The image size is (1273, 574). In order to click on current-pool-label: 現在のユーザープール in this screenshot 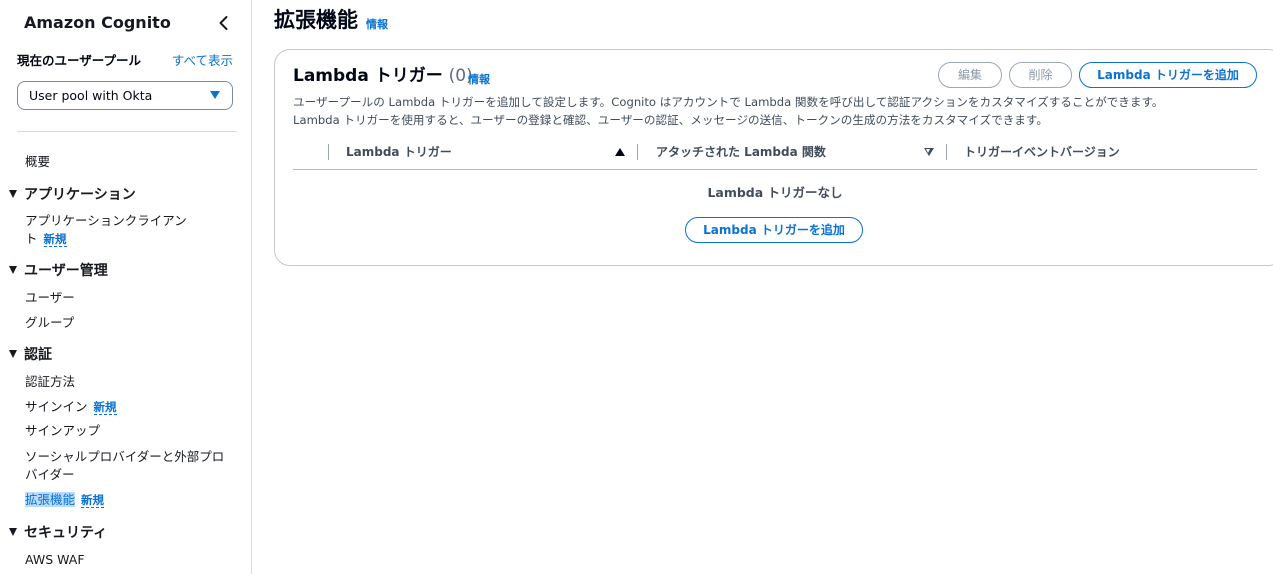, I will do `click(79, 60)`.